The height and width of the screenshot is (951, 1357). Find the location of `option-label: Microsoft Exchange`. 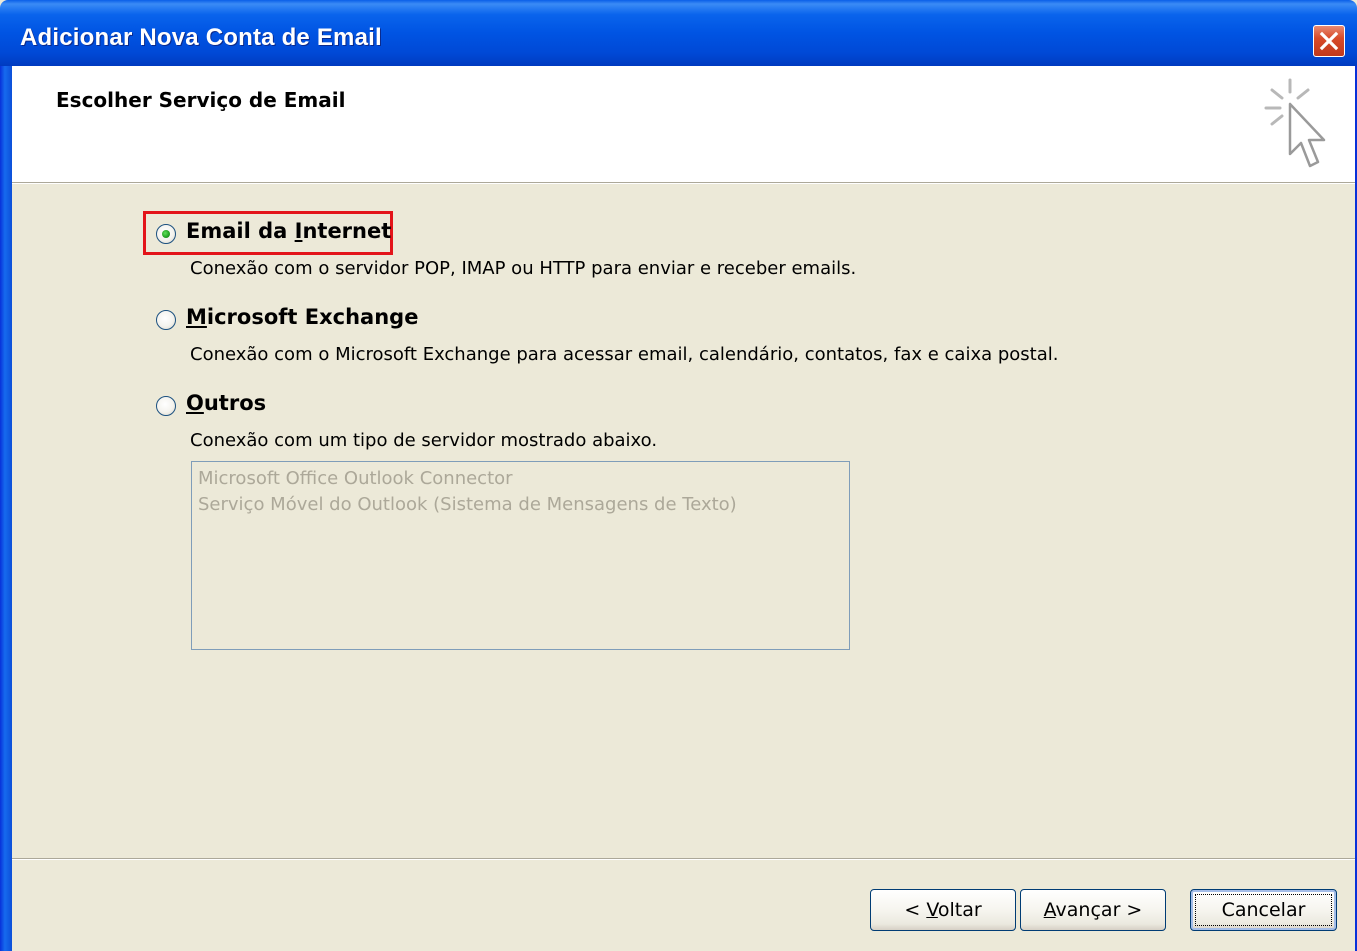

option-label: Microsoft Exchange is located at coordinates (302, 317).